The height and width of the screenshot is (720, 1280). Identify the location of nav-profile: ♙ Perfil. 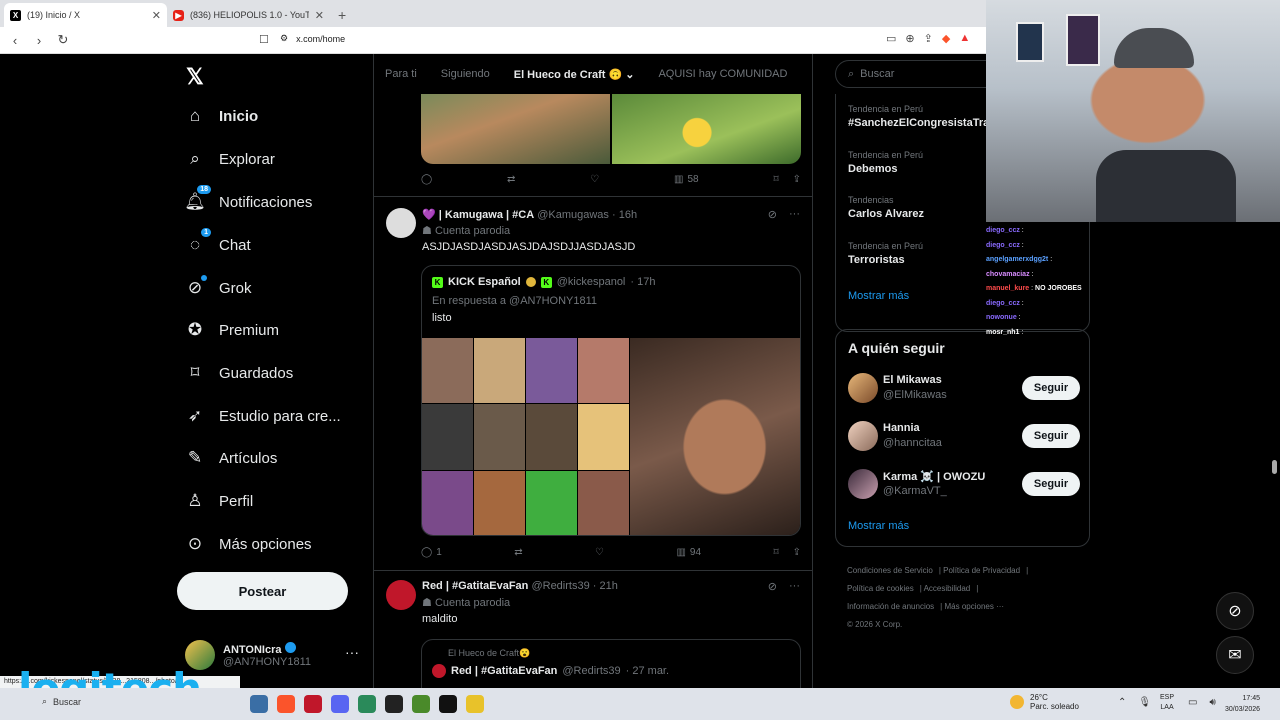
(219, 501).